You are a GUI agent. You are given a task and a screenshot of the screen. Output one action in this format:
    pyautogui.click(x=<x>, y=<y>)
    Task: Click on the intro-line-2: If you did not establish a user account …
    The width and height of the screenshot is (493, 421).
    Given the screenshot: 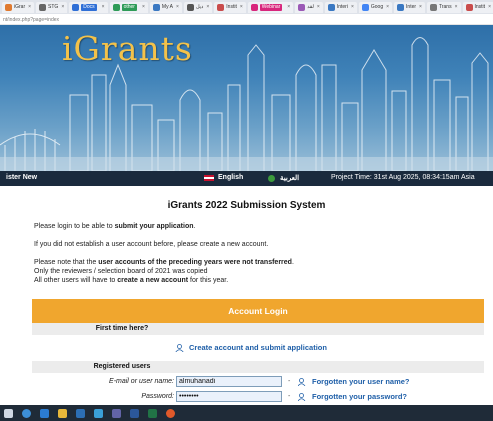 What is the action you would take?
    pyautogui.click(x=151, y=244)
    